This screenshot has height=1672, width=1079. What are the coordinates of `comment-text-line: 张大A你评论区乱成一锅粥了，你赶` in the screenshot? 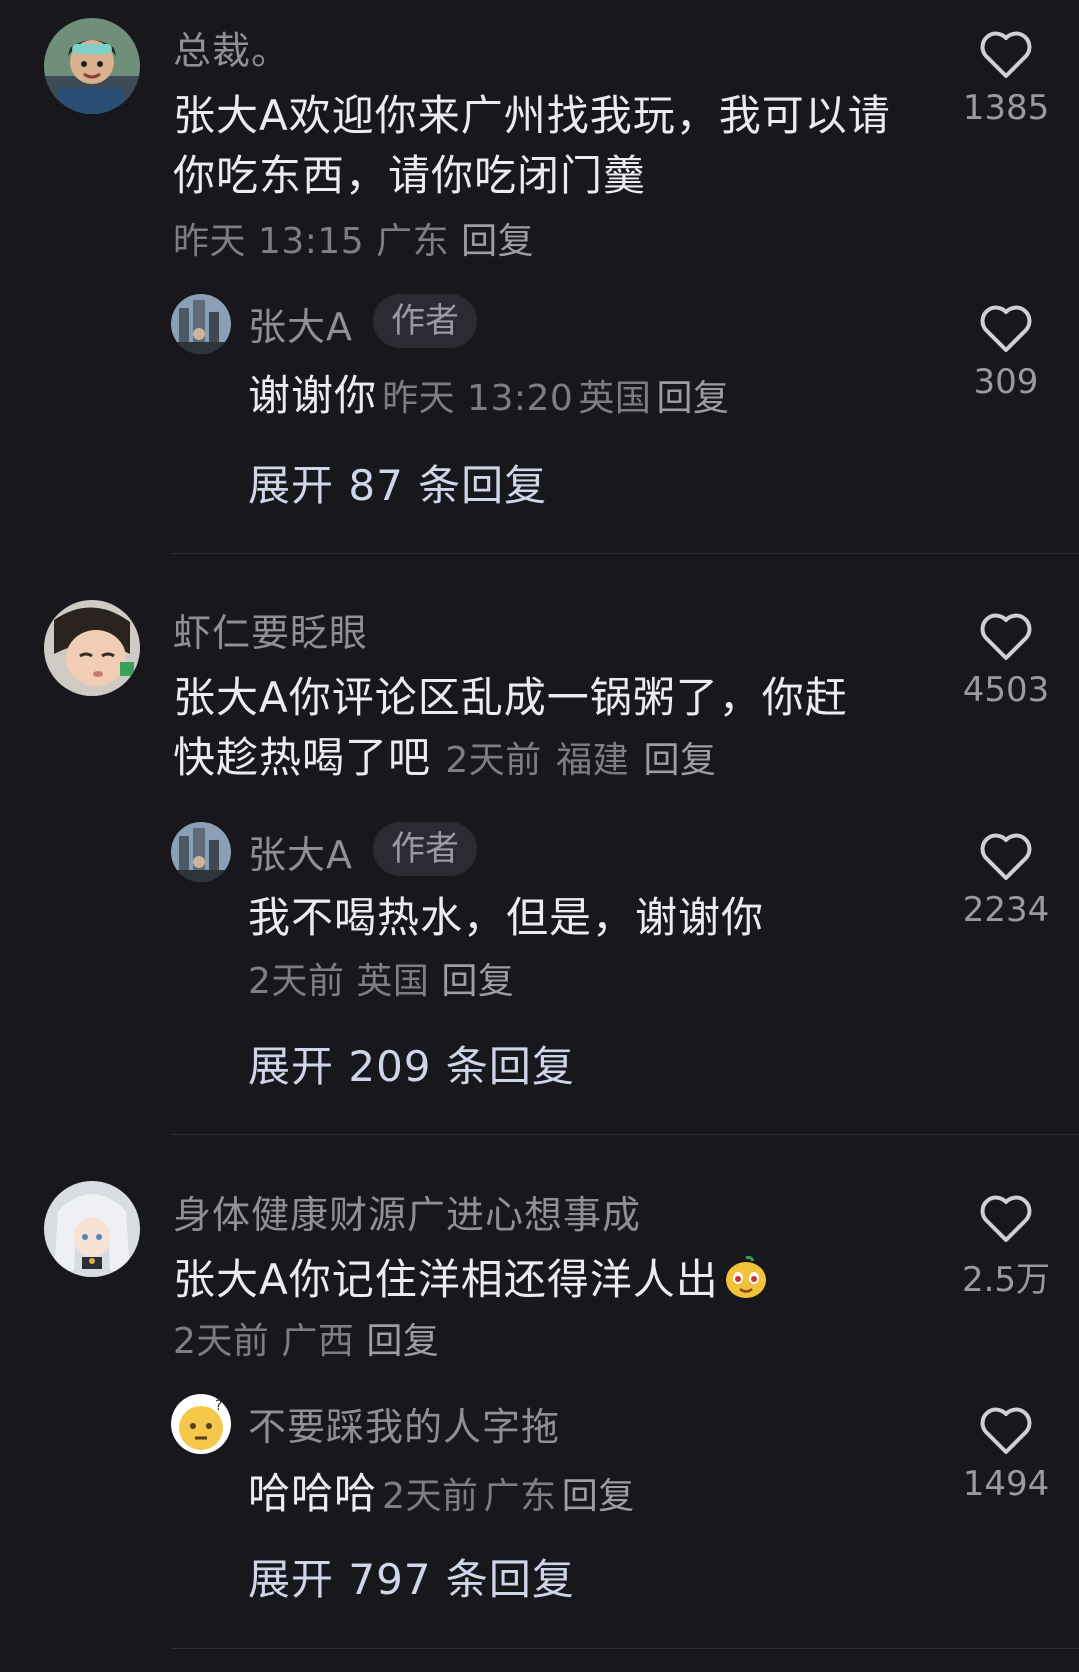 It's located at (510, 697).